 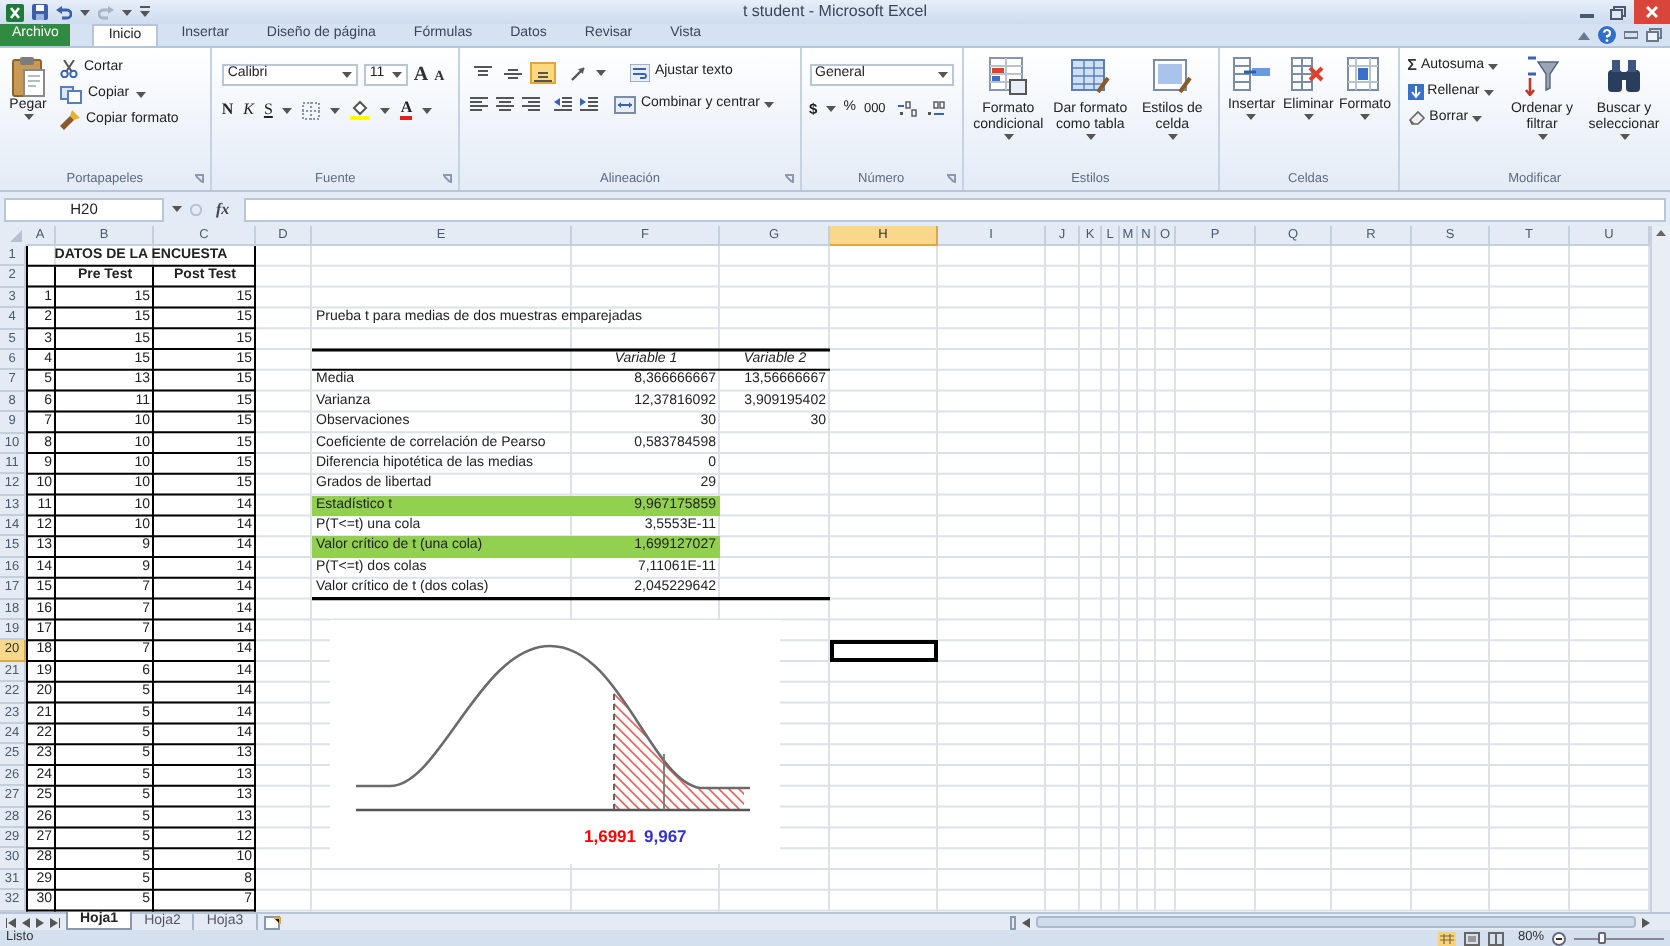 I want to click on merge-cells-icon, so click(x=625, y=104).